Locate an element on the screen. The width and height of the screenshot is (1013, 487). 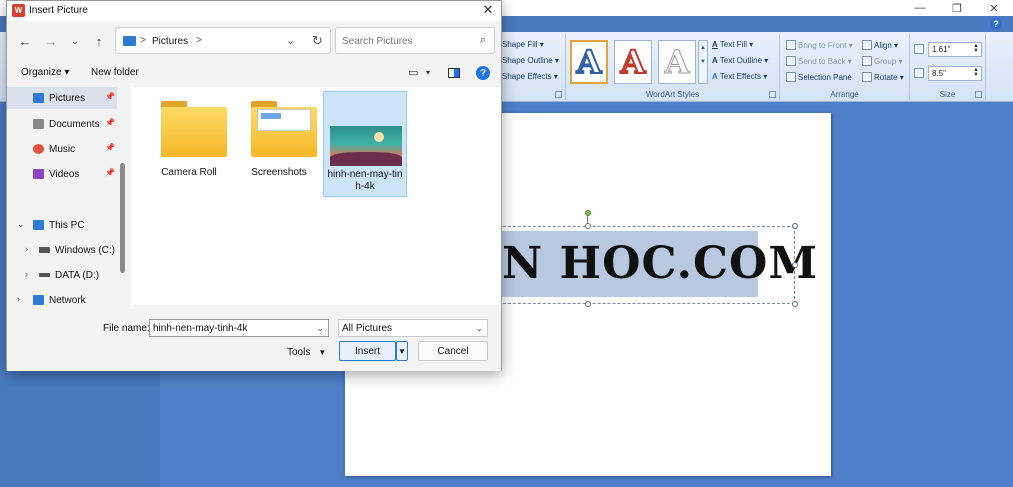
close-button: ✕ is located at coordinates (488, 10).